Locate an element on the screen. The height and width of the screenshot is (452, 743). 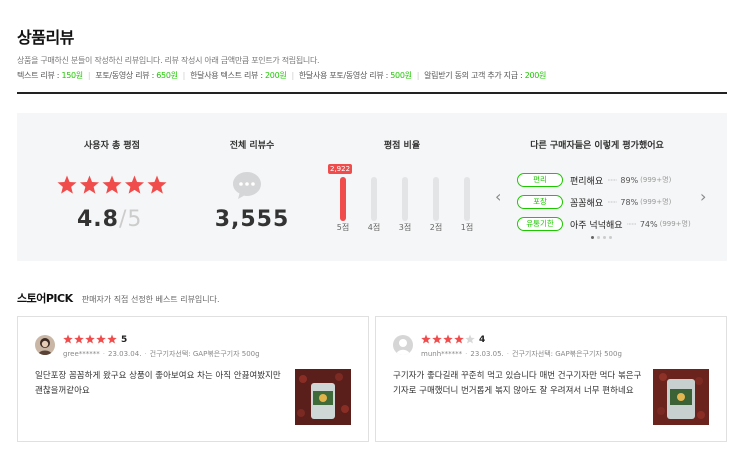
evaluation-percent: 89% is located at coordinates (629, 180).